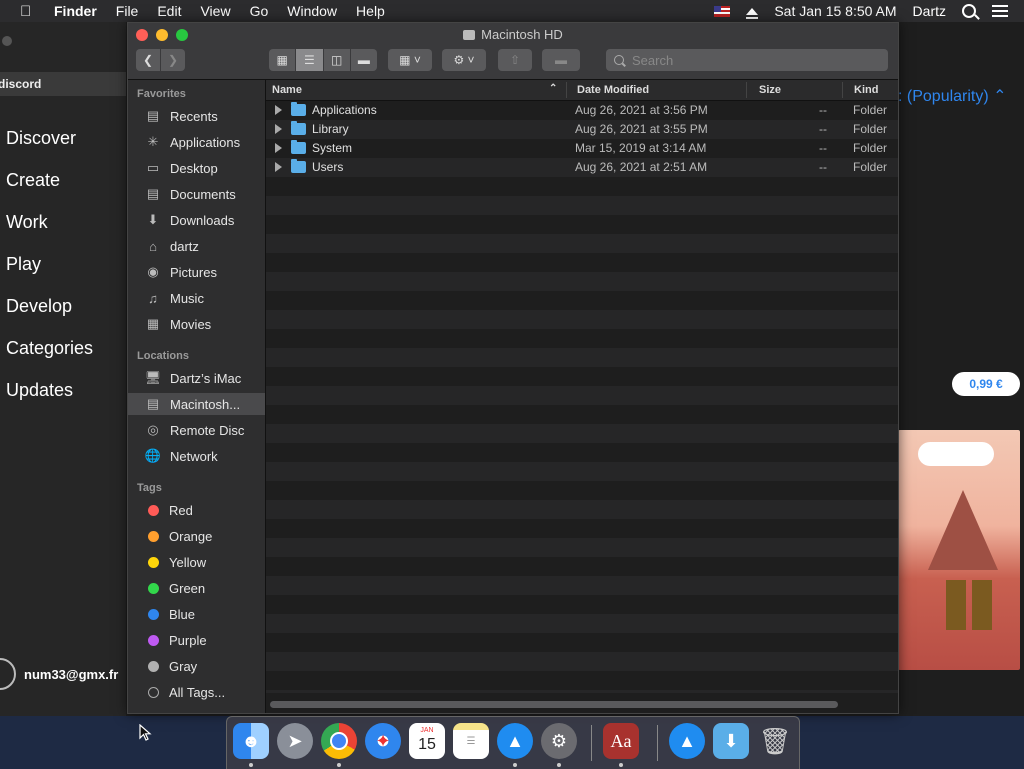 The width and height of the screenshot is (1024, 769). I want to click on trash-icon: 🗑, so click(775, 741).